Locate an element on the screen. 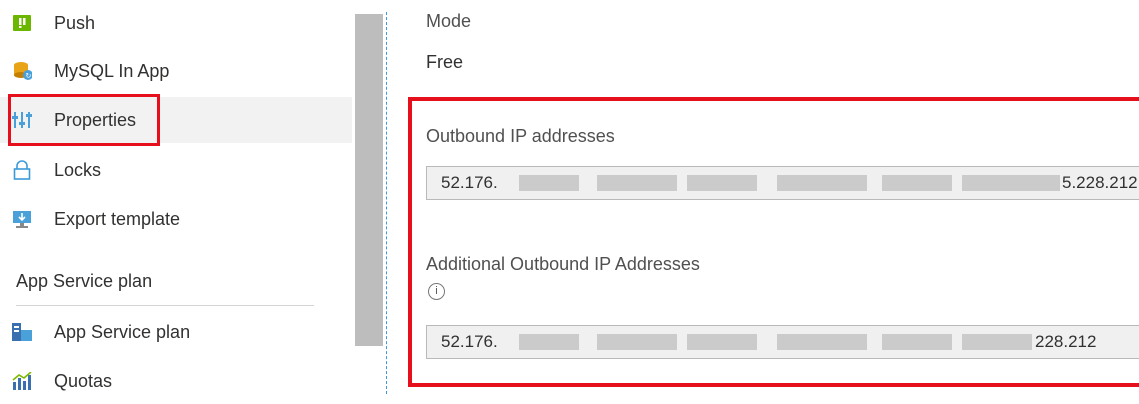 The height and width of the screenshot is (404, 1139). sidebar-item-label: MySQL In App is located at coordinates (112, 70).